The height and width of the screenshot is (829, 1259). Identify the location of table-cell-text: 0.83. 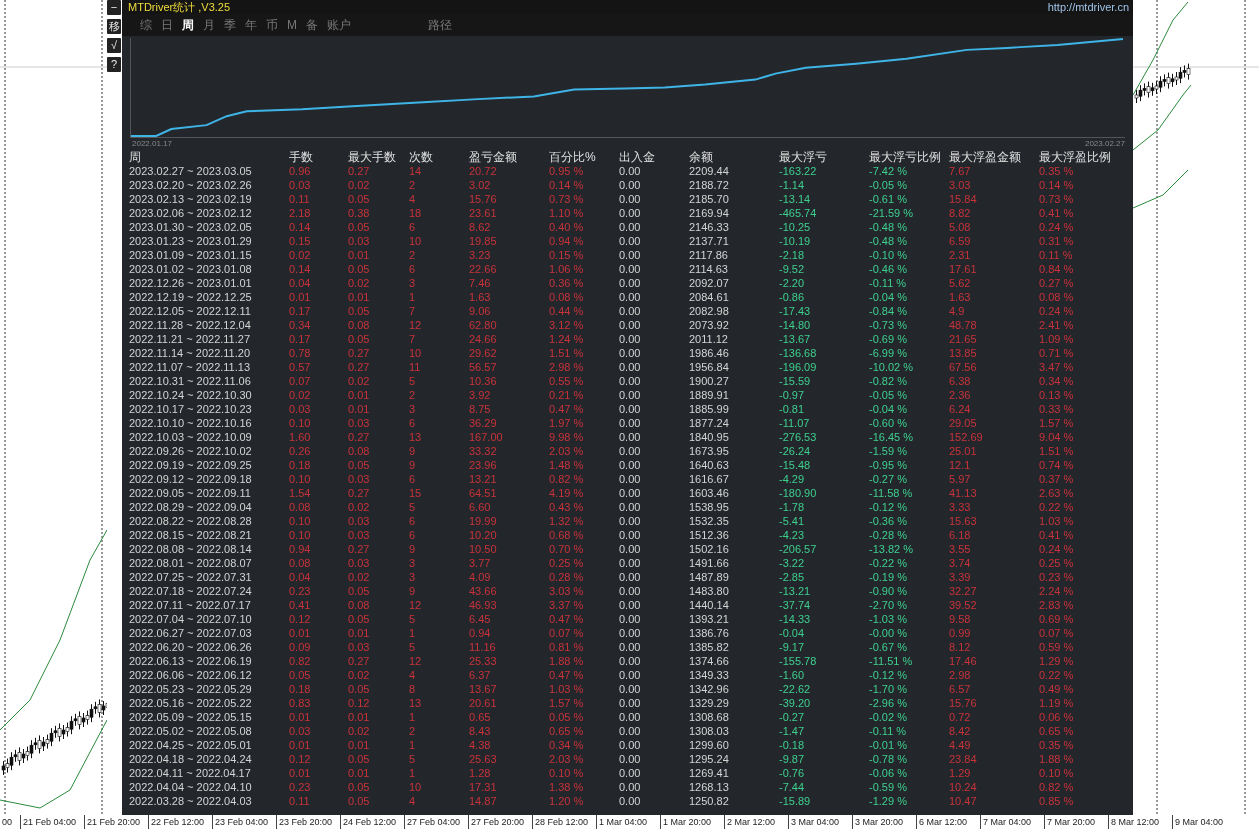
(300, 703).